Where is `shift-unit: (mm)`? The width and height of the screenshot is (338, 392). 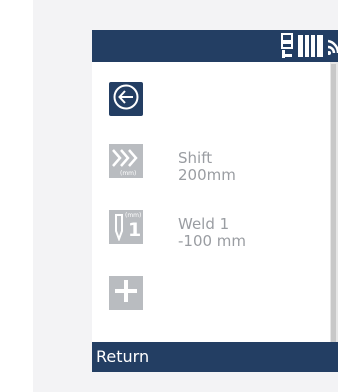 shift-unit: (mm) is located at coordinates (128, 173).